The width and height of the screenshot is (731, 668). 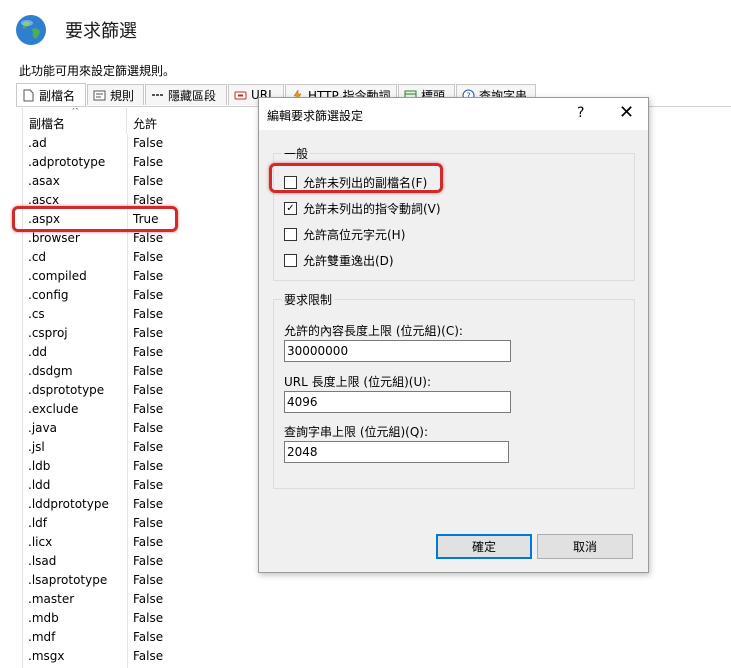 What do you see at coordinates (43, 618) in the screenshot?
I see `extension-name: .mdb` at bounding box center [43, 618].